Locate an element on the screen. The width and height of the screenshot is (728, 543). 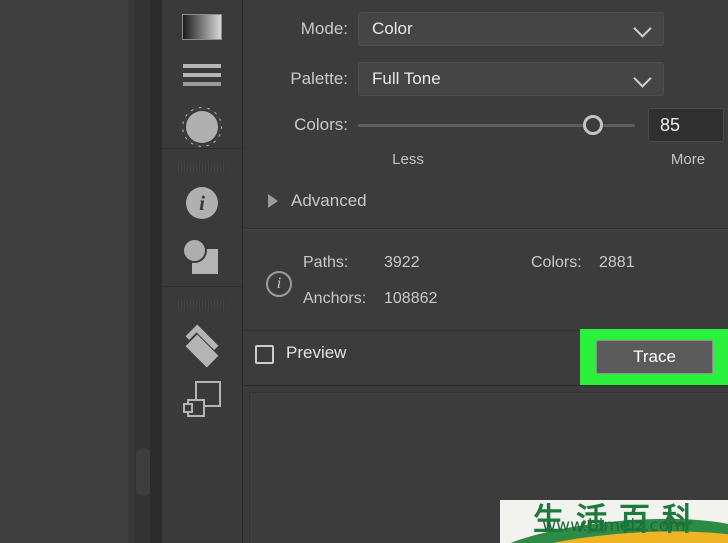
panel-gutter-right is located at coordinates (156, 271).